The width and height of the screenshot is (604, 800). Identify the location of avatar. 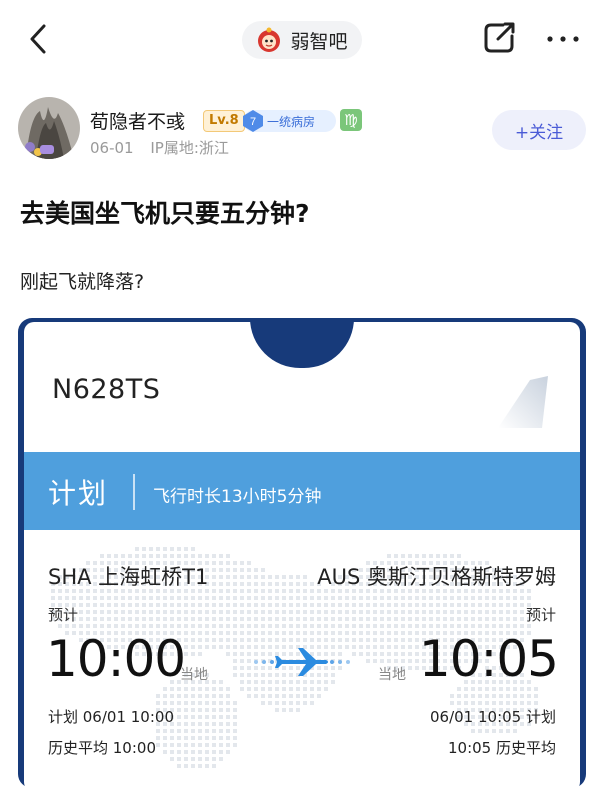
(49, 128).